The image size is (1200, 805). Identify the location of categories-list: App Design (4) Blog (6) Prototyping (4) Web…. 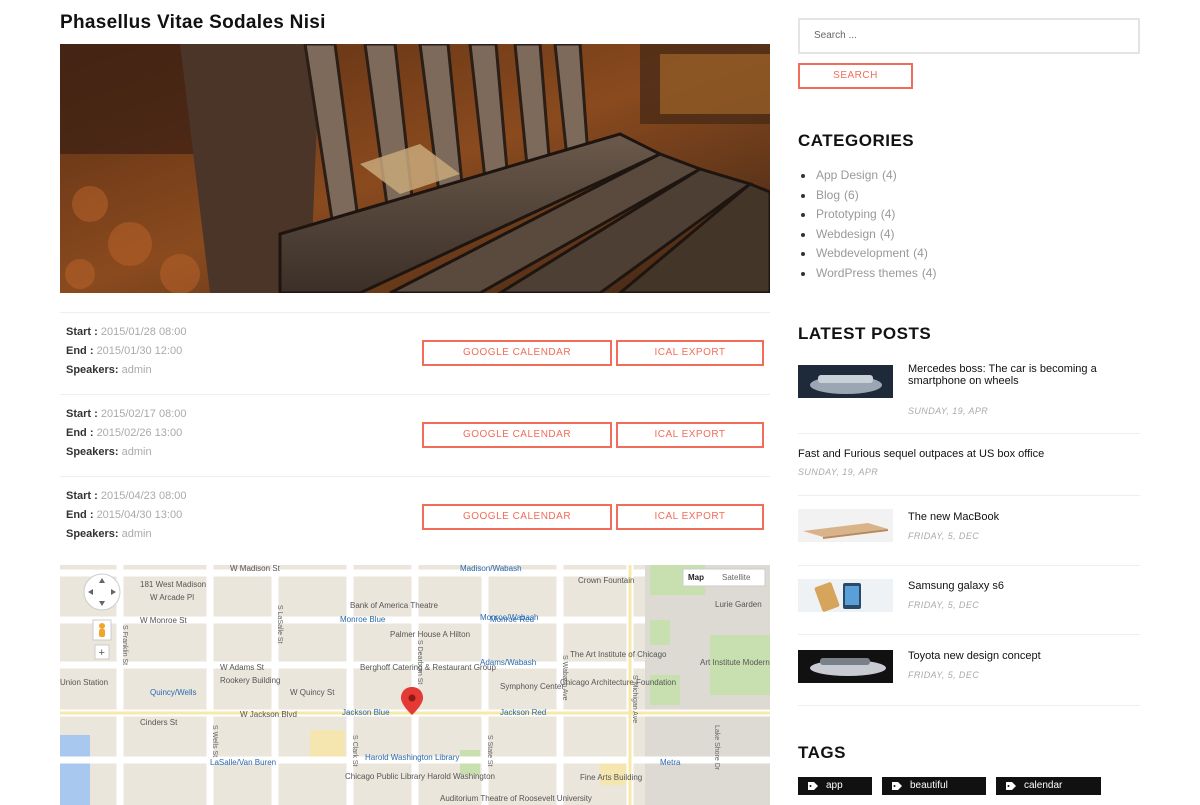
(867, 224).